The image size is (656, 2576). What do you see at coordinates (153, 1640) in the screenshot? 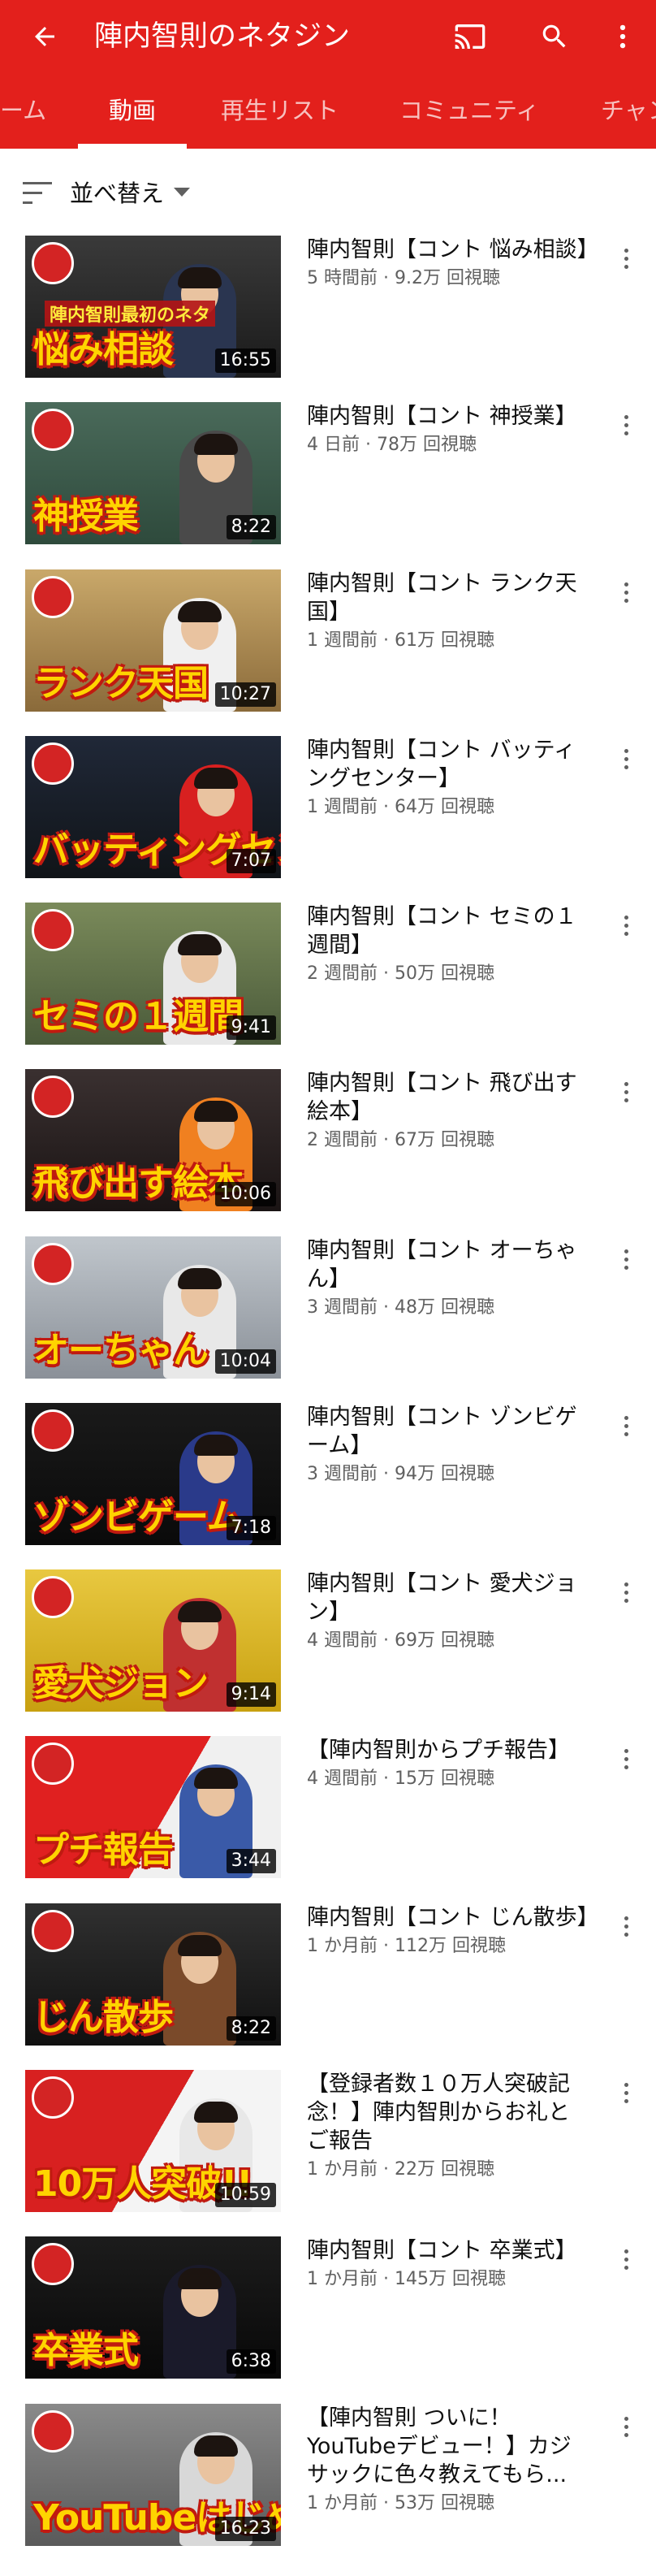
I see `video-thumbnail: 愛犬ジョン 9:14` at bounding box center [153, 1640].